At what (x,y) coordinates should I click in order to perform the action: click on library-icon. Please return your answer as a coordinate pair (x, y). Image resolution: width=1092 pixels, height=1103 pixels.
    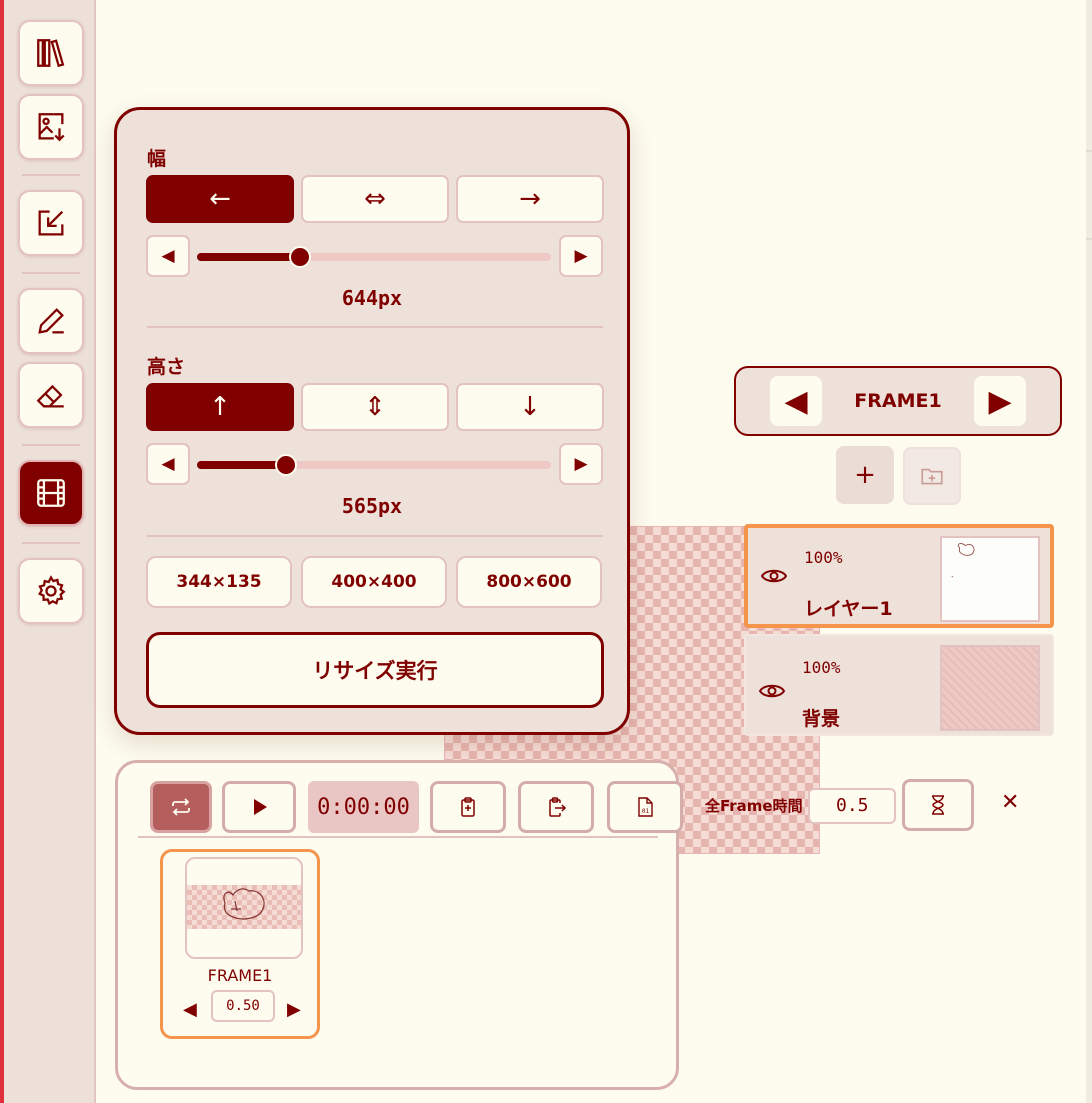
    Looking at the image, I should click on (51, 53).